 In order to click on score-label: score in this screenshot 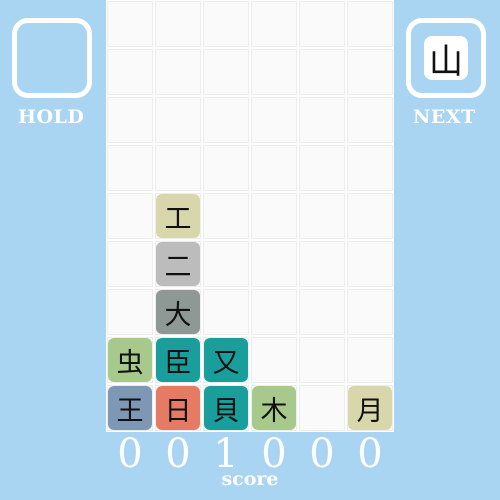, I will do `click(250, 479)`.